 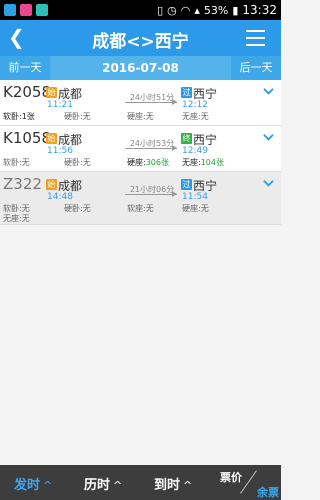 I want to click on soft-sleeper: 软卧:1张, so click(x=19, y=116).